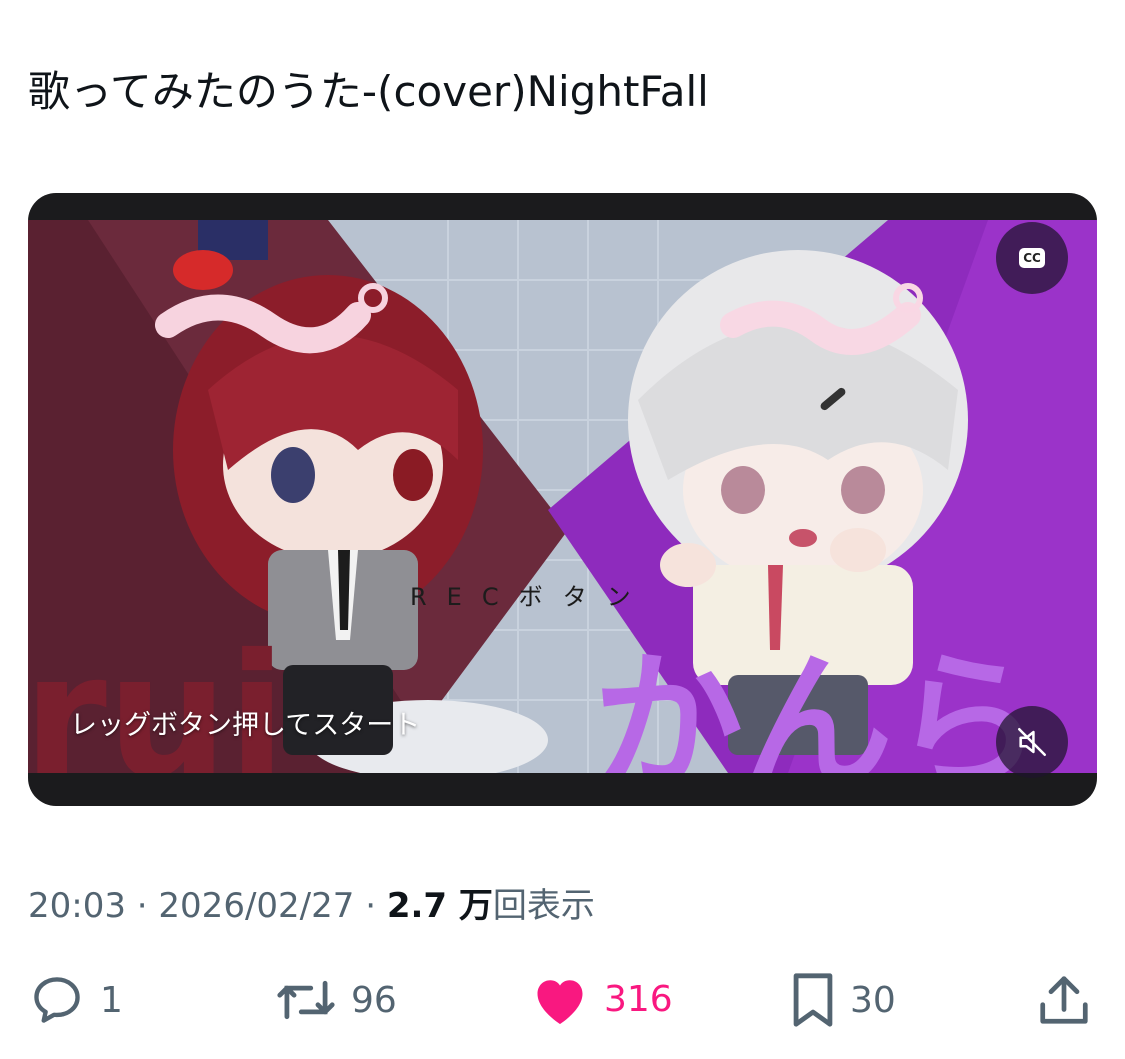 The image size is (1125, 1059). What do you see at coordinates (157, 695) in the screenshot?
I see `video-left-name: rui` at bounding box center [157, 695].